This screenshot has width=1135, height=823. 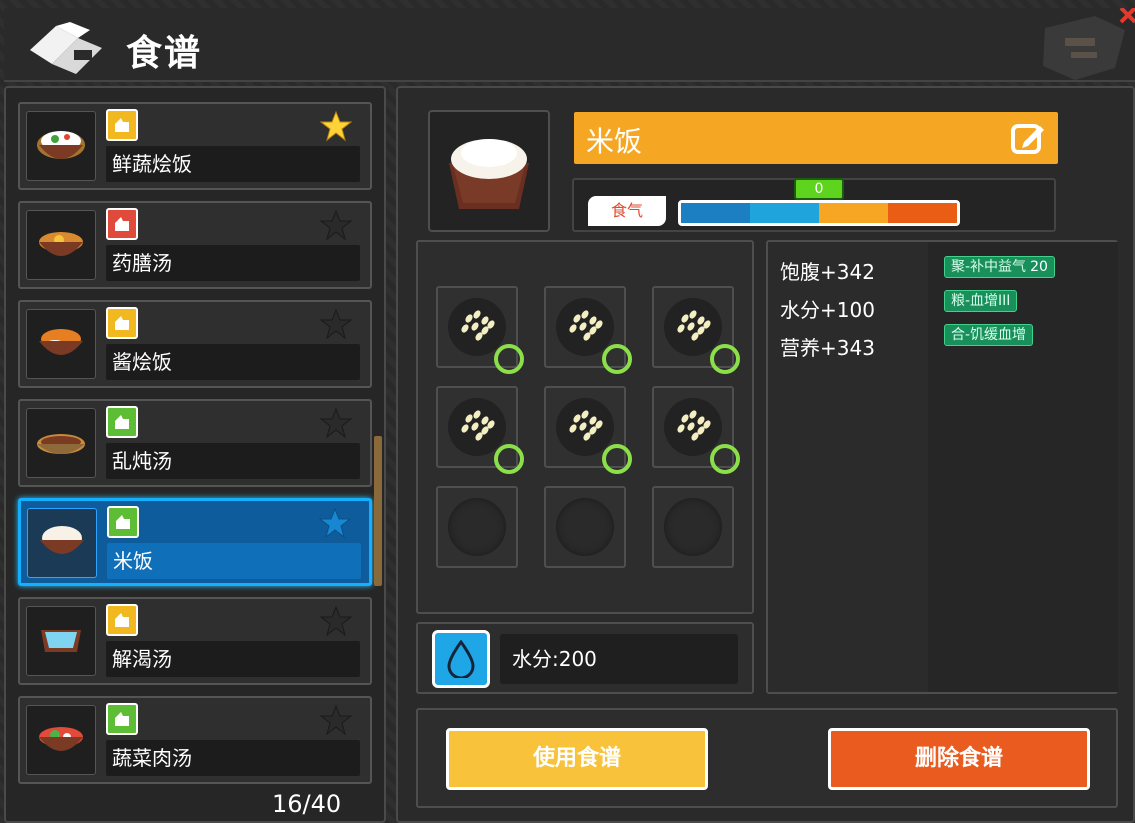 What do you see at coordinates (195, 740) in the screenshot?
I see `recipe-item: 蔬菜肉汤` at bounding box center [195, 740].